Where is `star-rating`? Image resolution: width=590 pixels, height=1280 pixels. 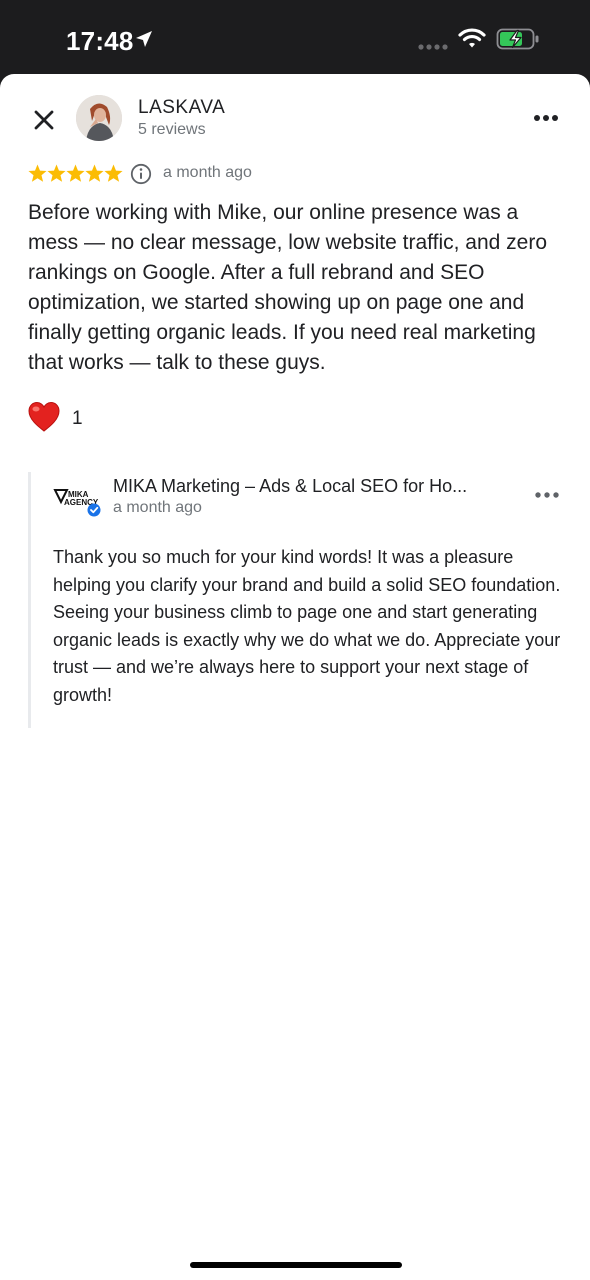
star-rating is located at coordinates (75, 173).